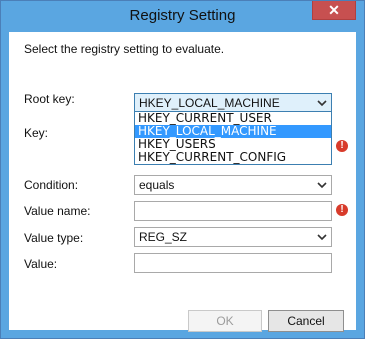 Image resolution: width=365 pixels, height=339 pixels. What do you see at coordinates (49, 99) in the screenshot?
I see `root-key-label: Root key:` at bounding box center [49, 99].